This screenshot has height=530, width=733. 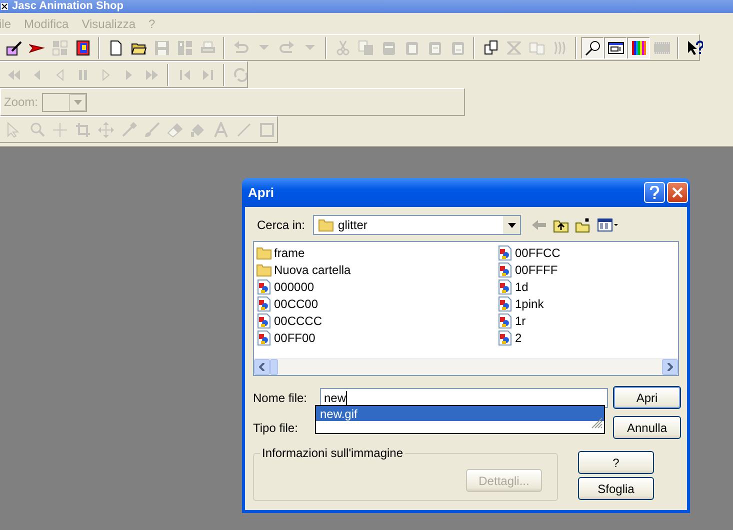 What do you see at coordinates (514, 48) in the screenshot?
I see `cross-icon` at bounding box center [514, 48].